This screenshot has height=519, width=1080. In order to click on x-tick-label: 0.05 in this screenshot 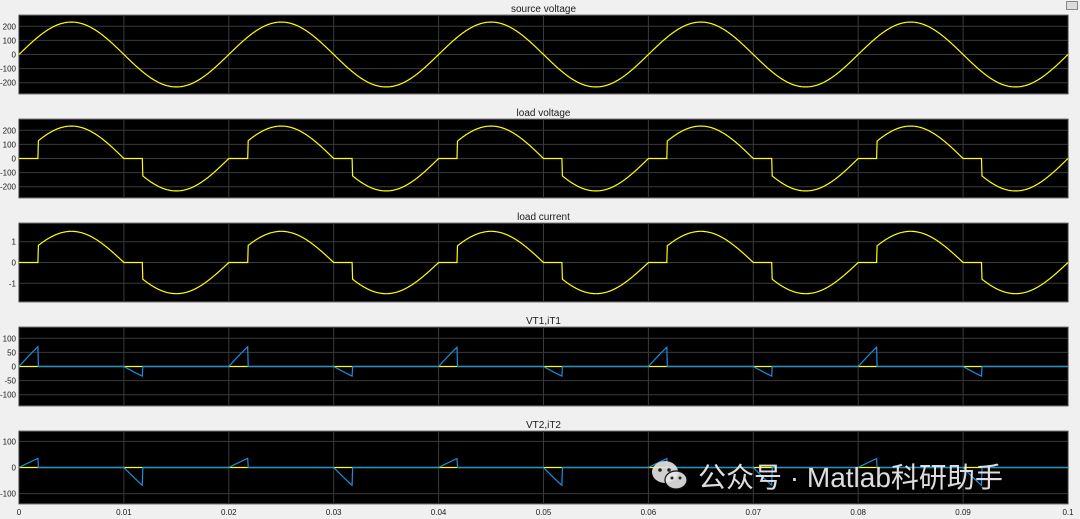, I will do `click(544, 512)`.